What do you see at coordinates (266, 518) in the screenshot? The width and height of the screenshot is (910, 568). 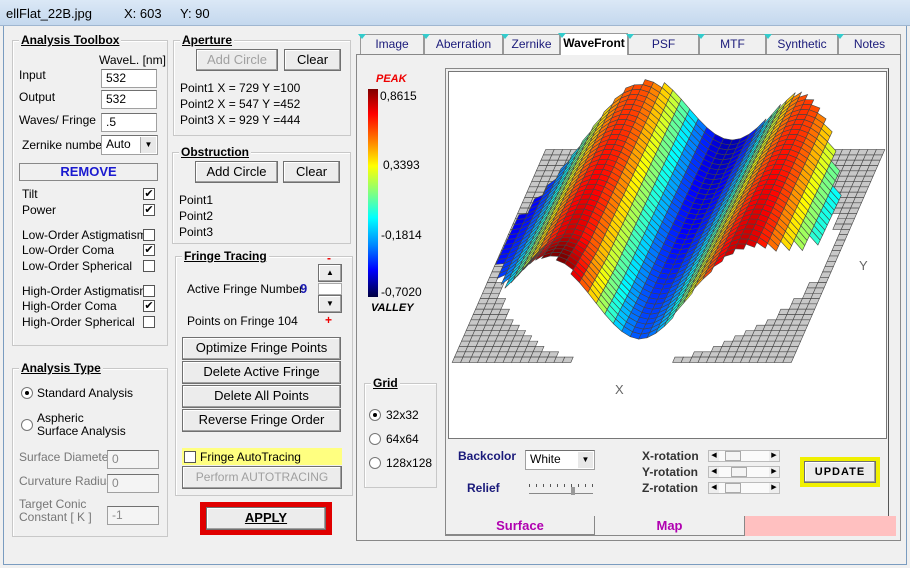 I see `apply-button: APPLY` at bounding box center [266, 518].